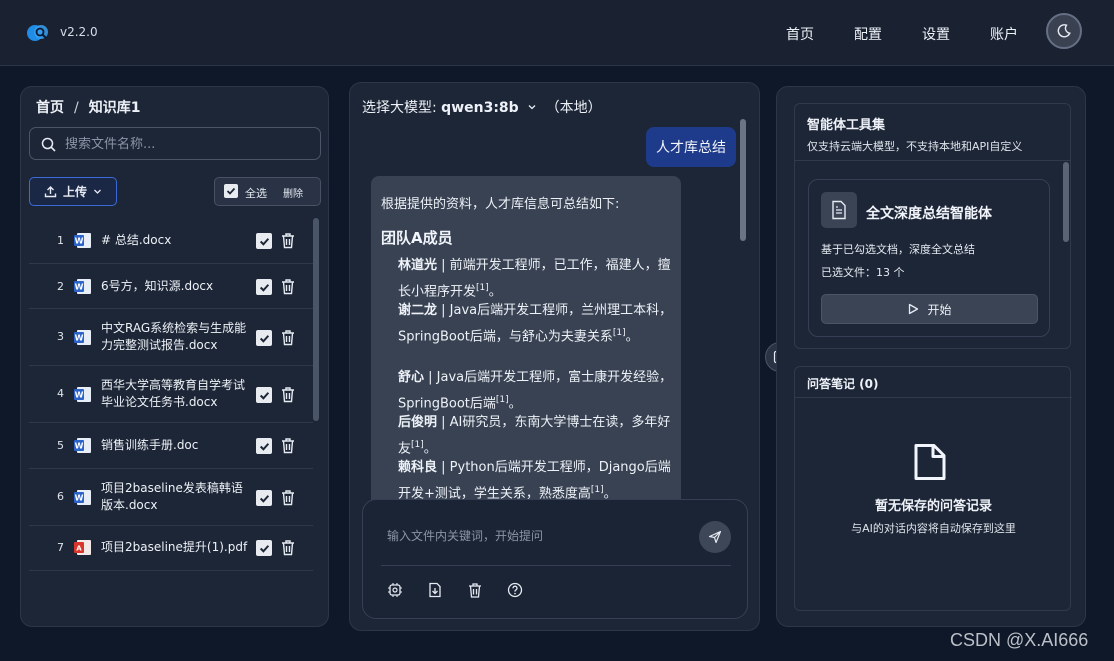  Describe the element at coordinates (231, 191) in the screenshot. I see `select-all-checkbox` at that location.